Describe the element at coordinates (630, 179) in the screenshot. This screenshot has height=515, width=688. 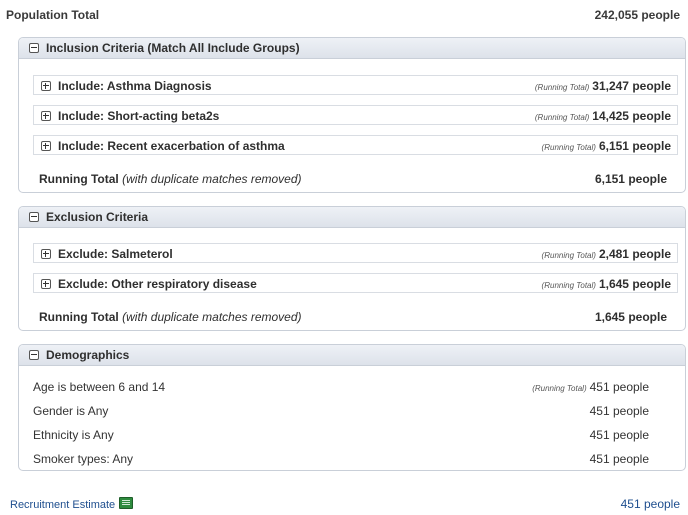
I see `inclusion-running-total-value: 6,151 people` at that location.